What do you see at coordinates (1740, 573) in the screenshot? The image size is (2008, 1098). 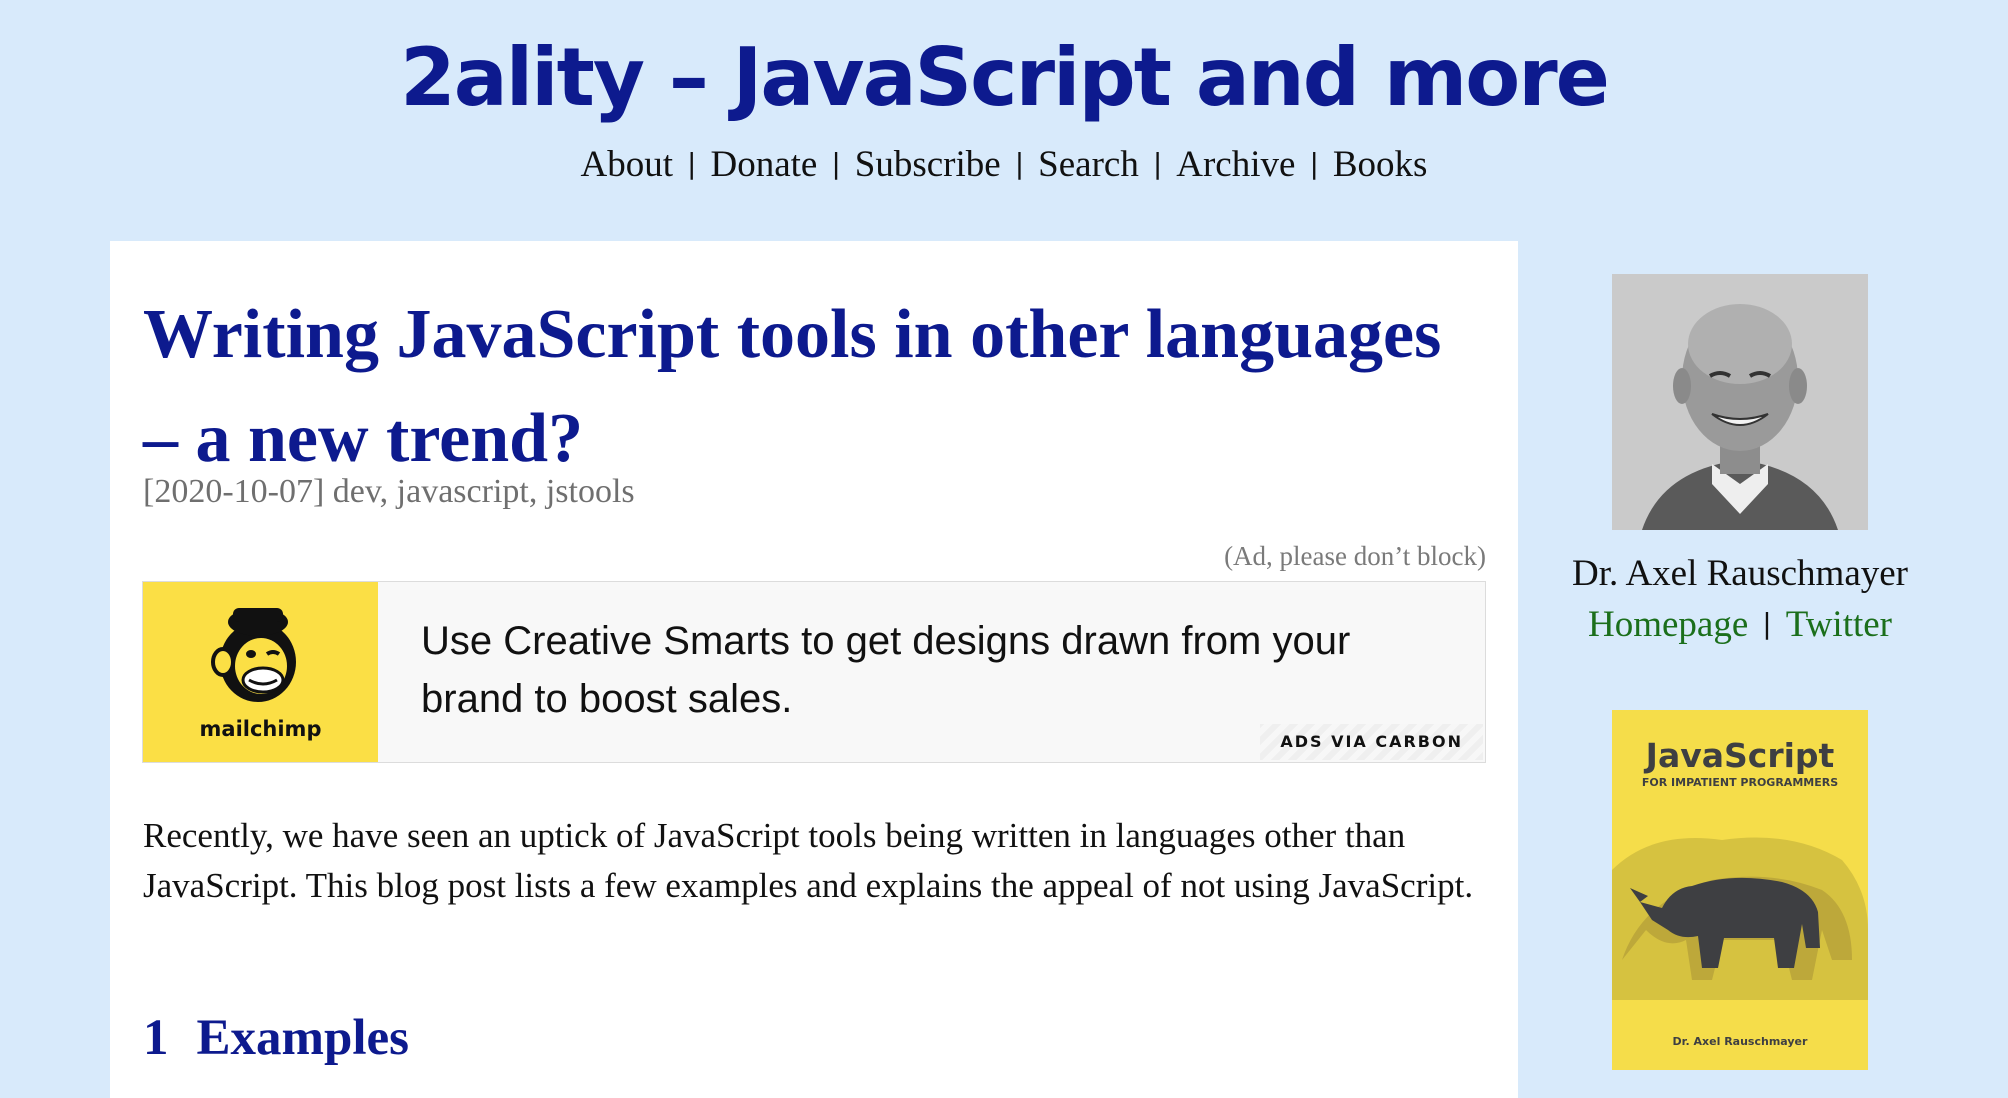 I see `author-name: Dr. Axel Rauschmayer` at bounding box center [1740, 573].